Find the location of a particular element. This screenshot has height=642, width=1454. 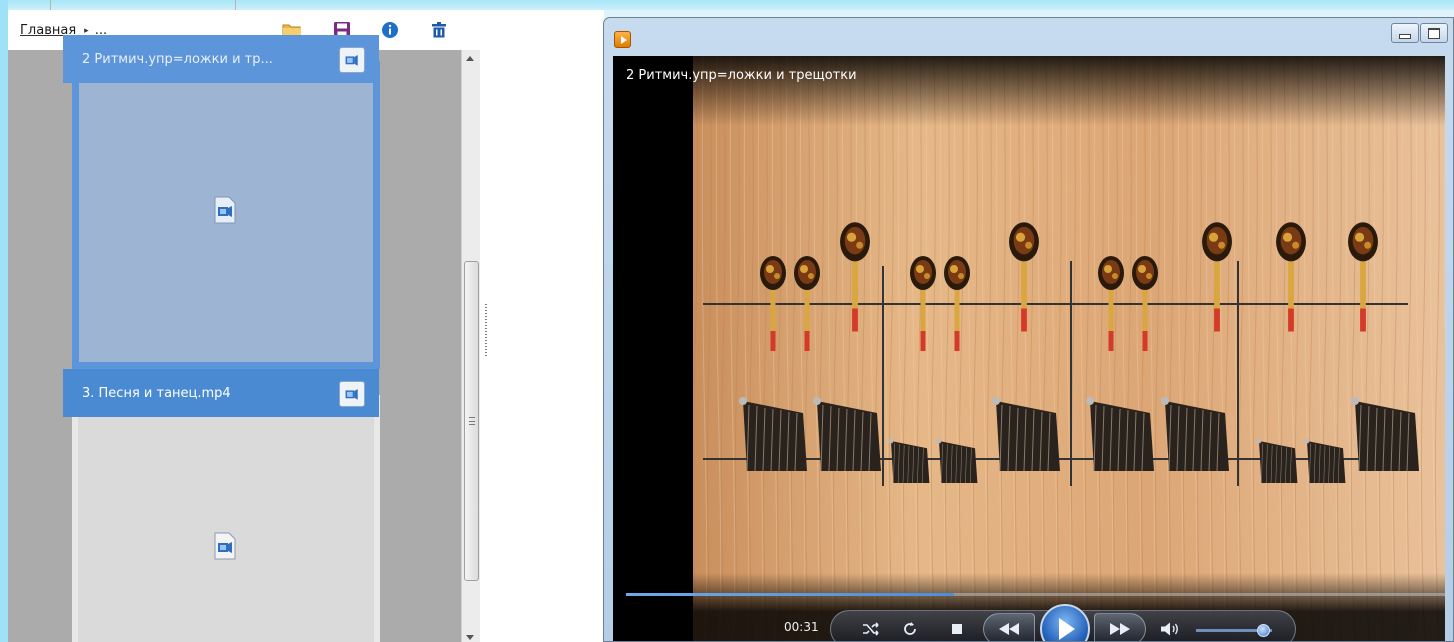

window-titlebar is located at coordinates (1028, 37).